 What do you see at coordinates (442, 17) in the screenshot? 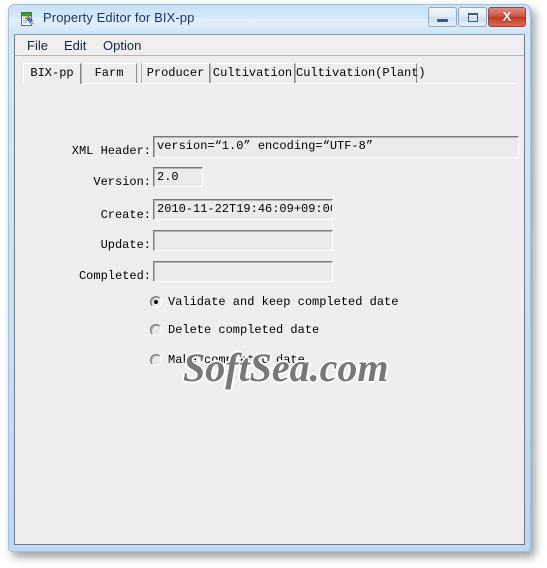
I see `minimize-button` at bounding box center [442, 17].